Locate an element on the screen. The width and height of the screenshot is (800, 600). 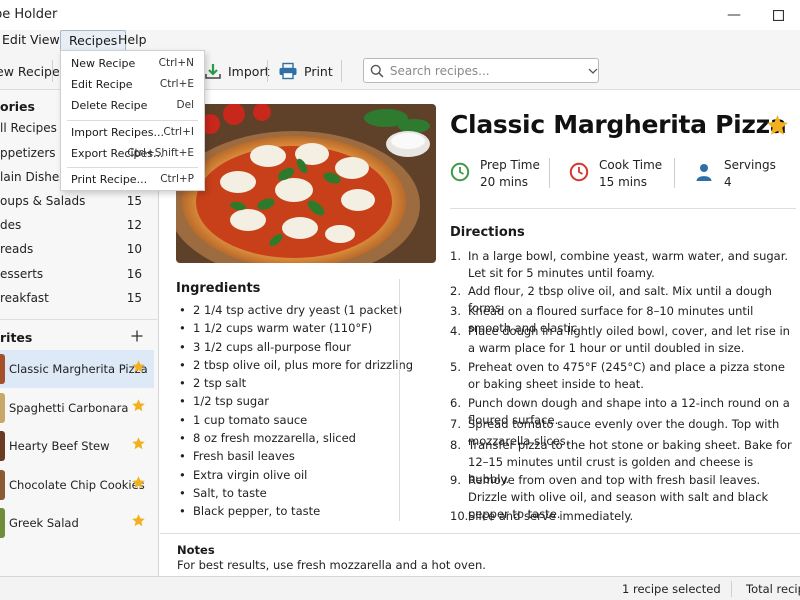
ingredient-item: Extra virgin olive oil is located at coordinates (295, 477).